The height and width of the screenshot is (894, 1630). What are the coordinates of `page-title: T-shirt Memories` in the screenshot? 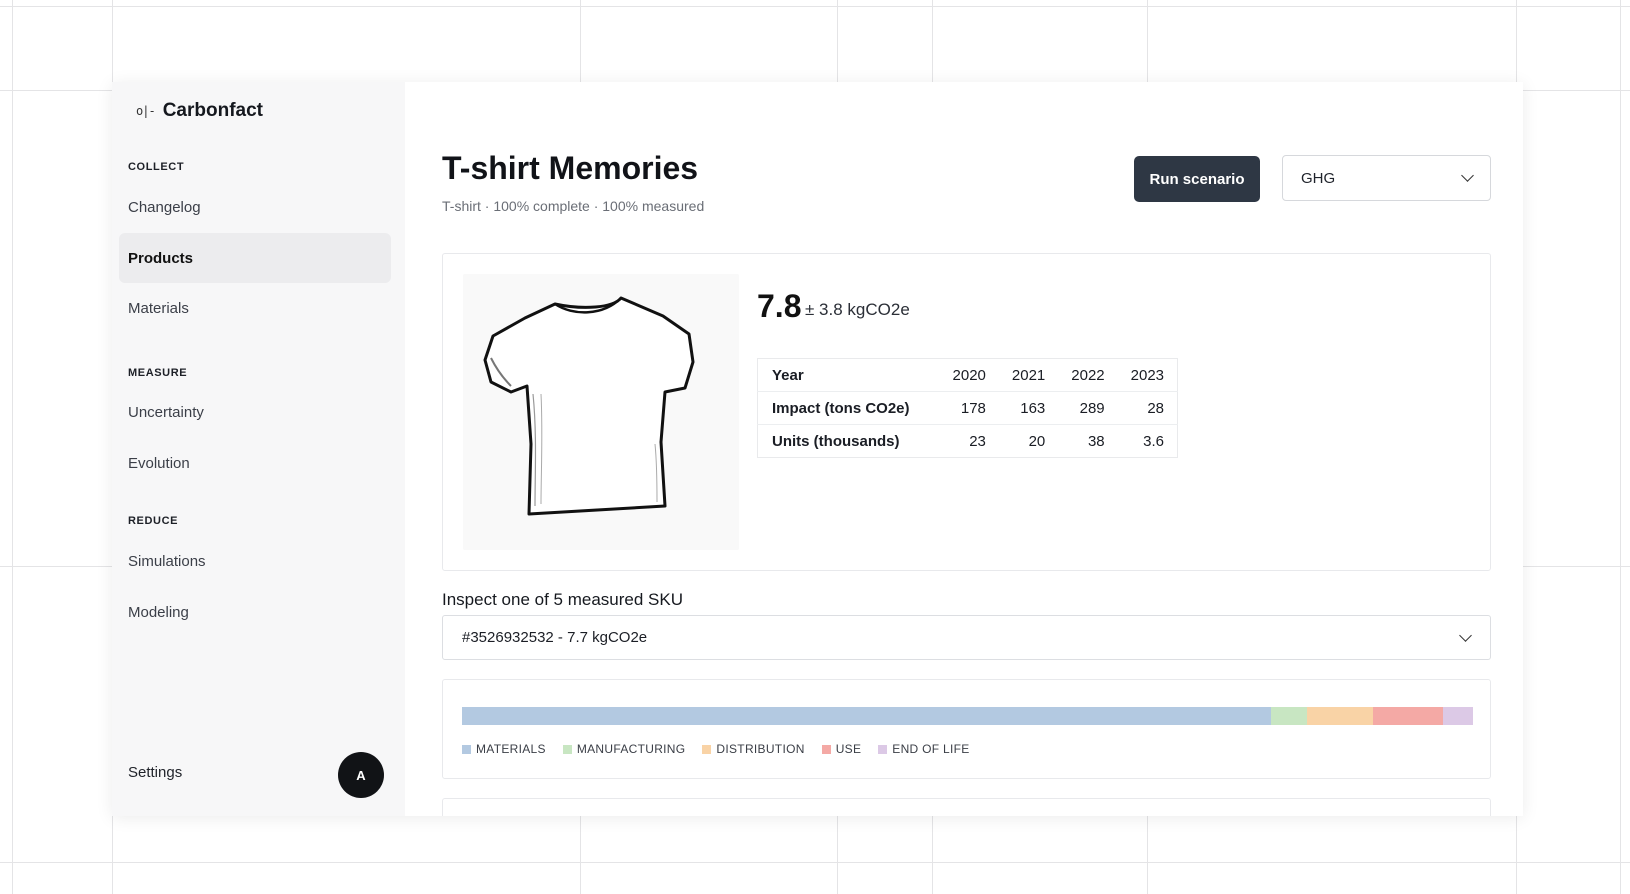 It's located at (570, 168).